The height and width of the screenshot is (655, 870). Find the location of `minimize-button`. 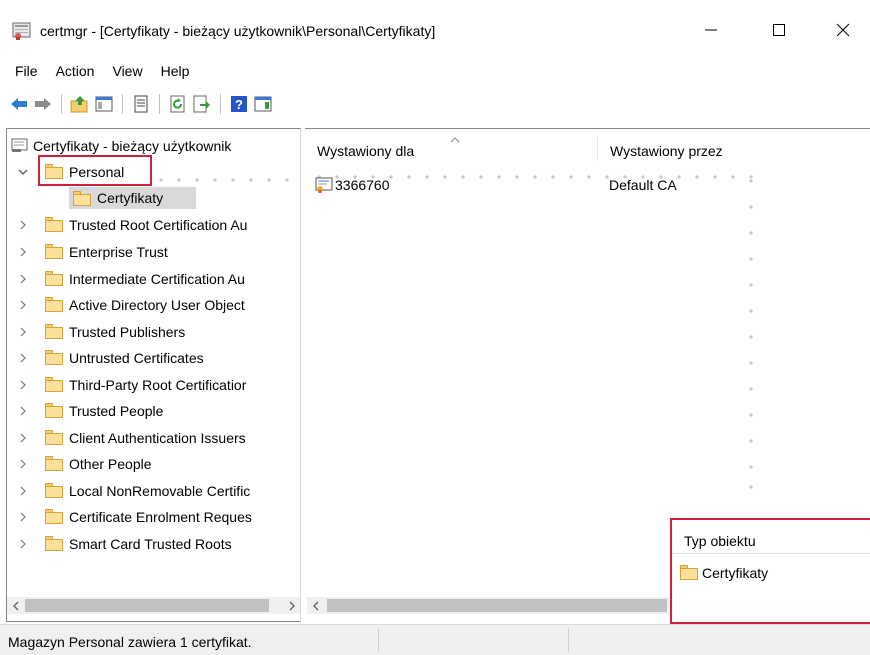

minimize-button is located at coordinates (711, 30).